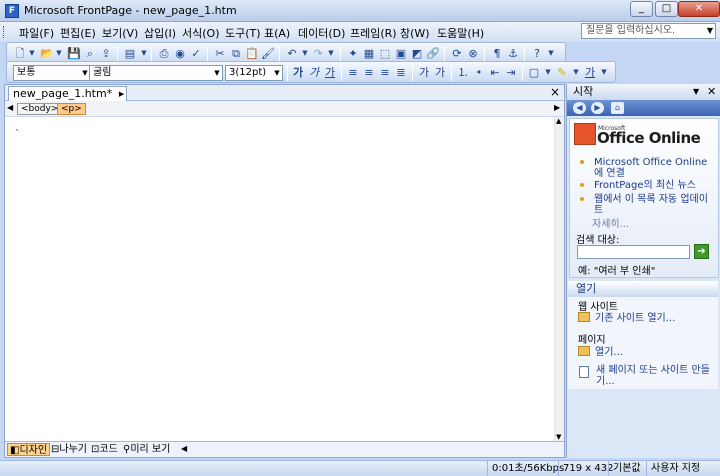 Image resolution: width=720 pixels, height=476 pixels. I want to click on cut-icon: ✂, so click(220, 53).